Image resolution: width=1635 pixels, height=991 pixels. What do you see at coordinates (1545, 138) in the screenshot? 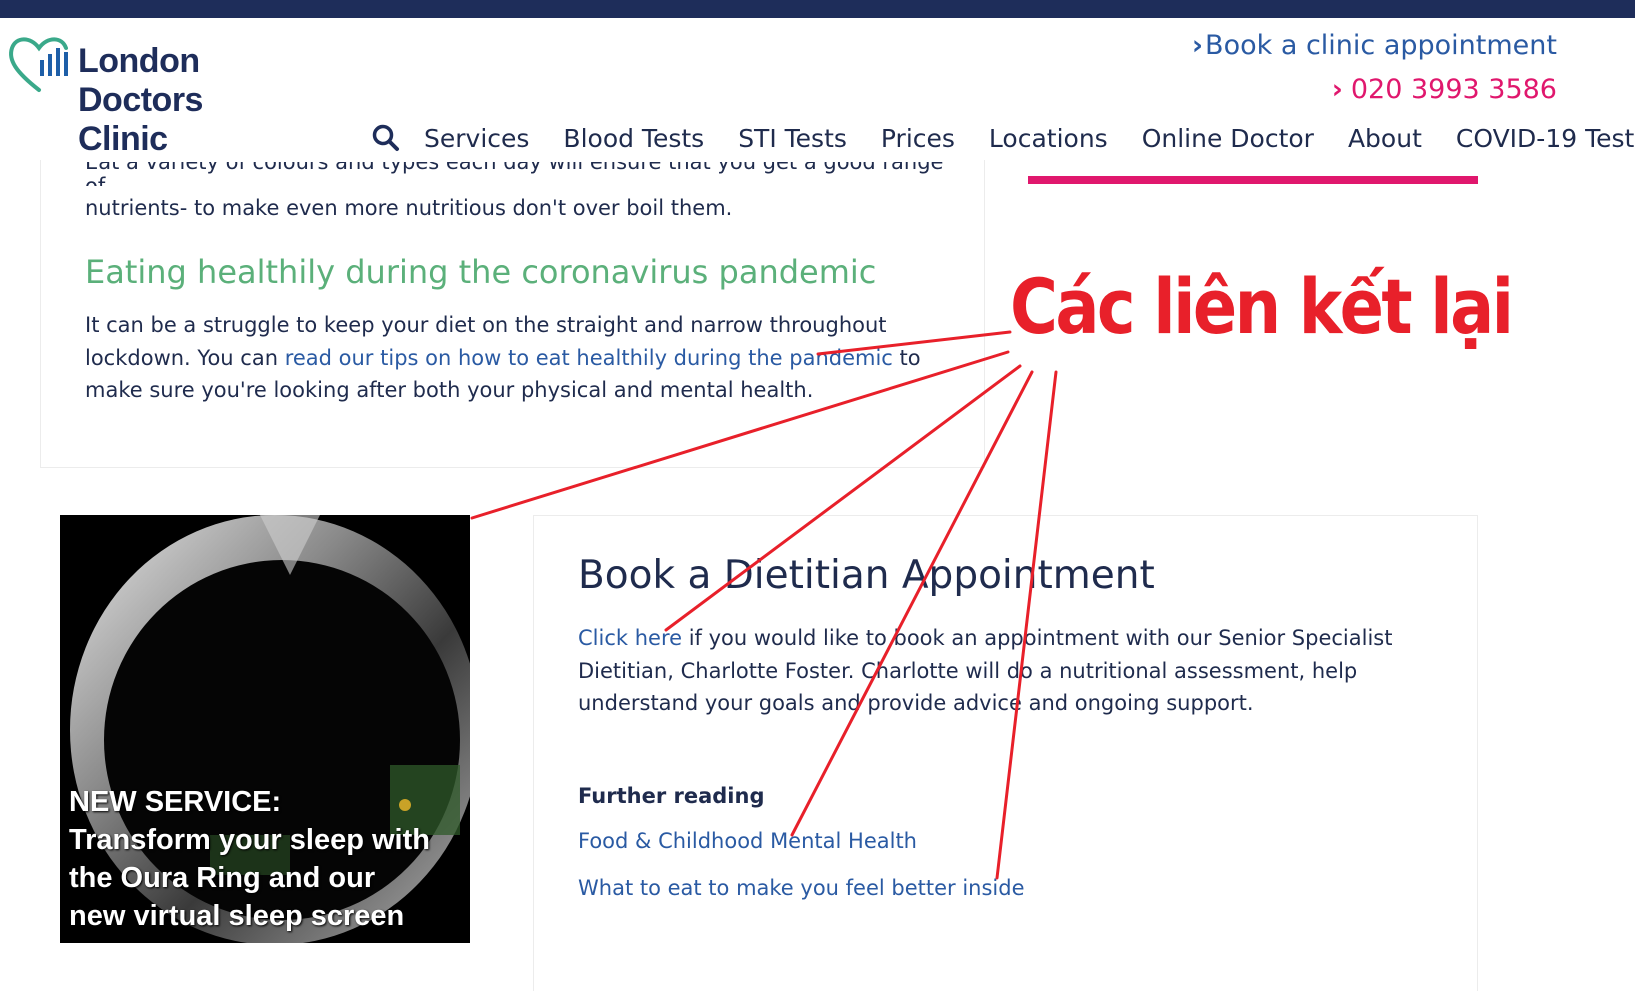
I see `nav-covid-test: COVID-19 Test` at bounding box center [1545, 138].